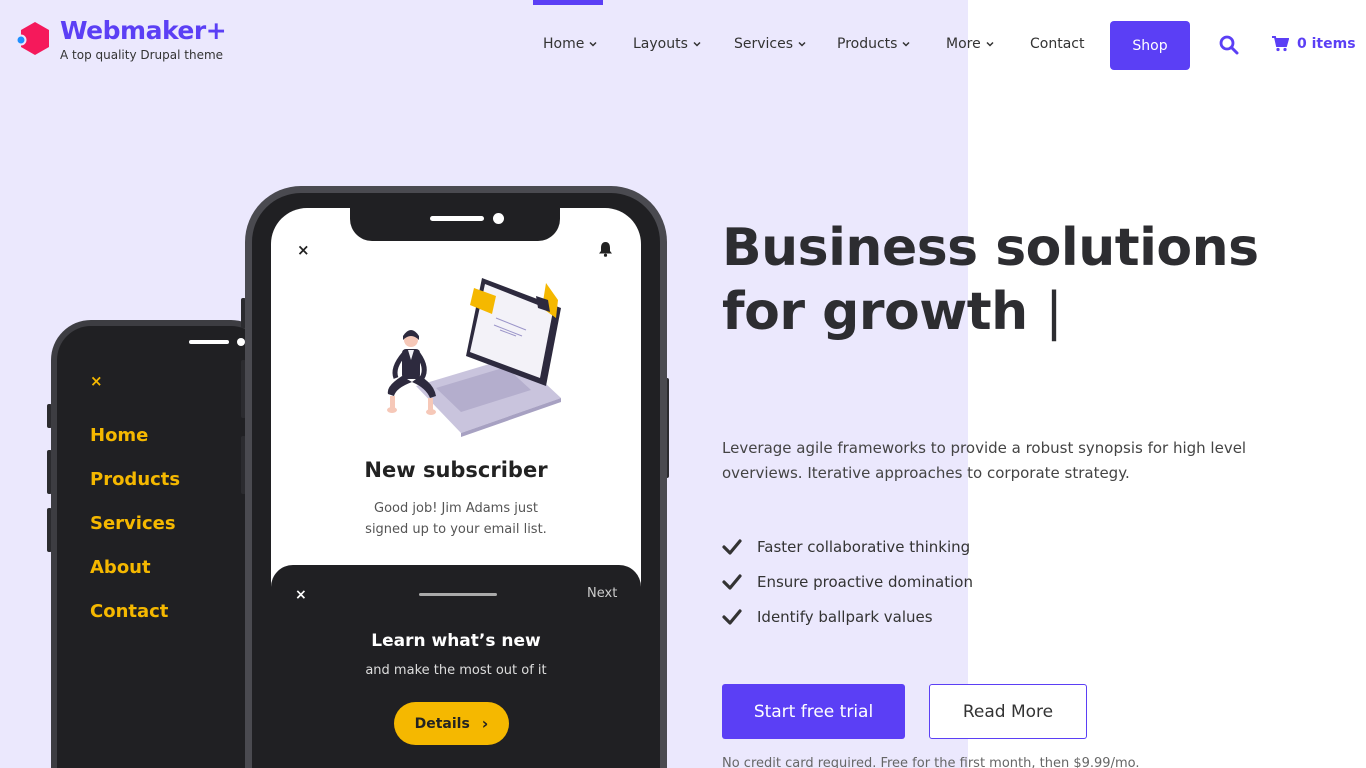 This screenshot has width=1366, height=768. What do you see at coordinates (129, 611) in the screenshot?
I see `mobile-menu-item: Contact` at bounding box center [129, 611].